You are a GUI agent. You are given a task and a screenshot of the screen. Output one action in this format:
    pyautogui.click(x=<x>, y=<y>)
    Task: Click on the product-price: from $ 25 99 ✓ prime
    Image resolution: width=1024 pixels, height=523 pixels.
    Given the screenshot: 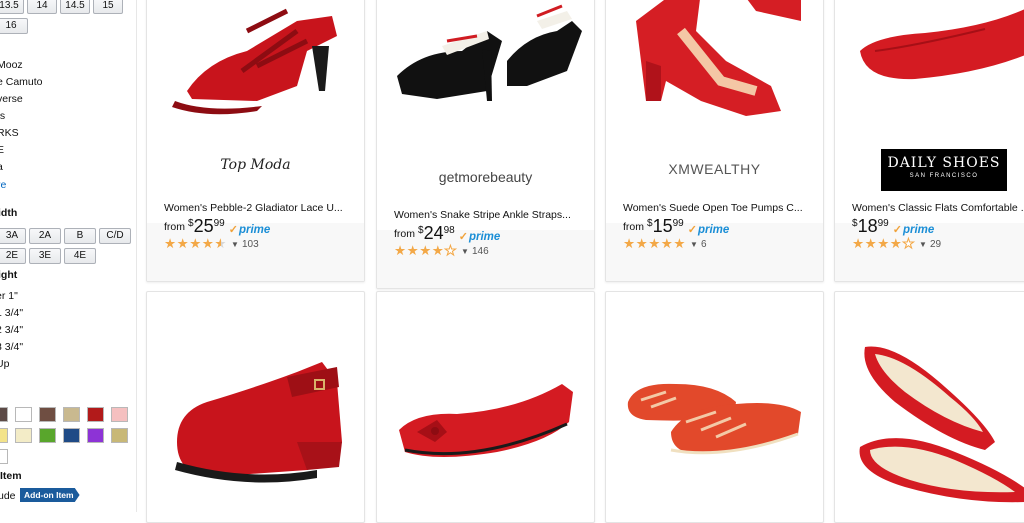 What is the action you would take?
    pyautogui.click(x=217, y=226)
    